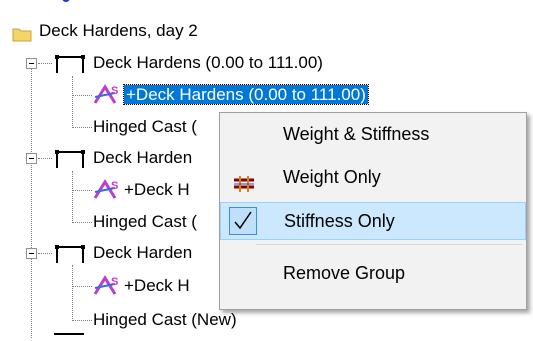  Describe the element at coordinates (389, 244) in the screenshot. I see `menu-separator` at that location.